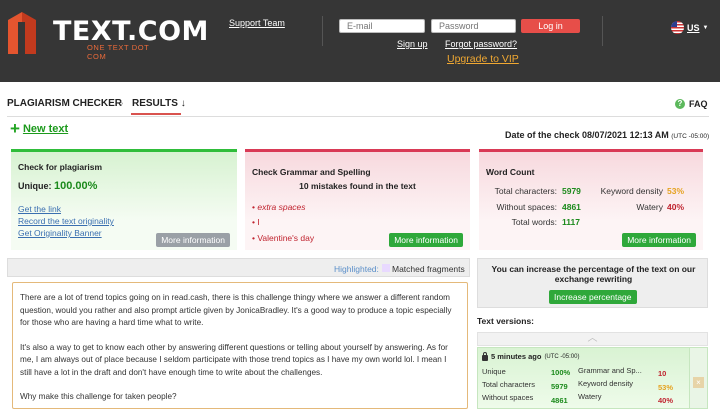 Image resolution: width=720 pixels, height=409 pixels. I want to click on word-count-more-button: More information, so click(659, 240).